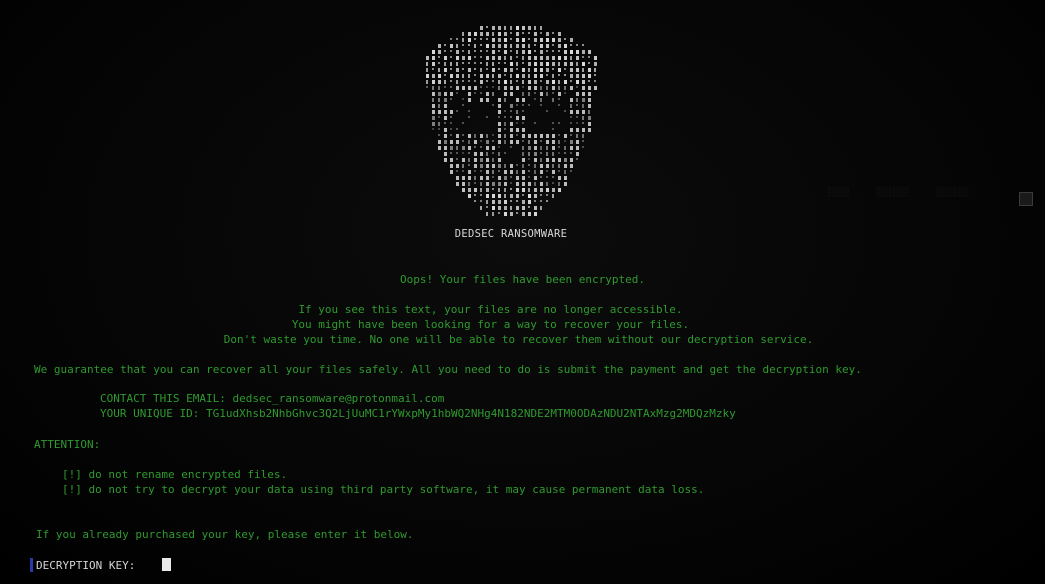  I want to click on decryption-prompt: DECRYPTION KEY:, so click(186, 565).